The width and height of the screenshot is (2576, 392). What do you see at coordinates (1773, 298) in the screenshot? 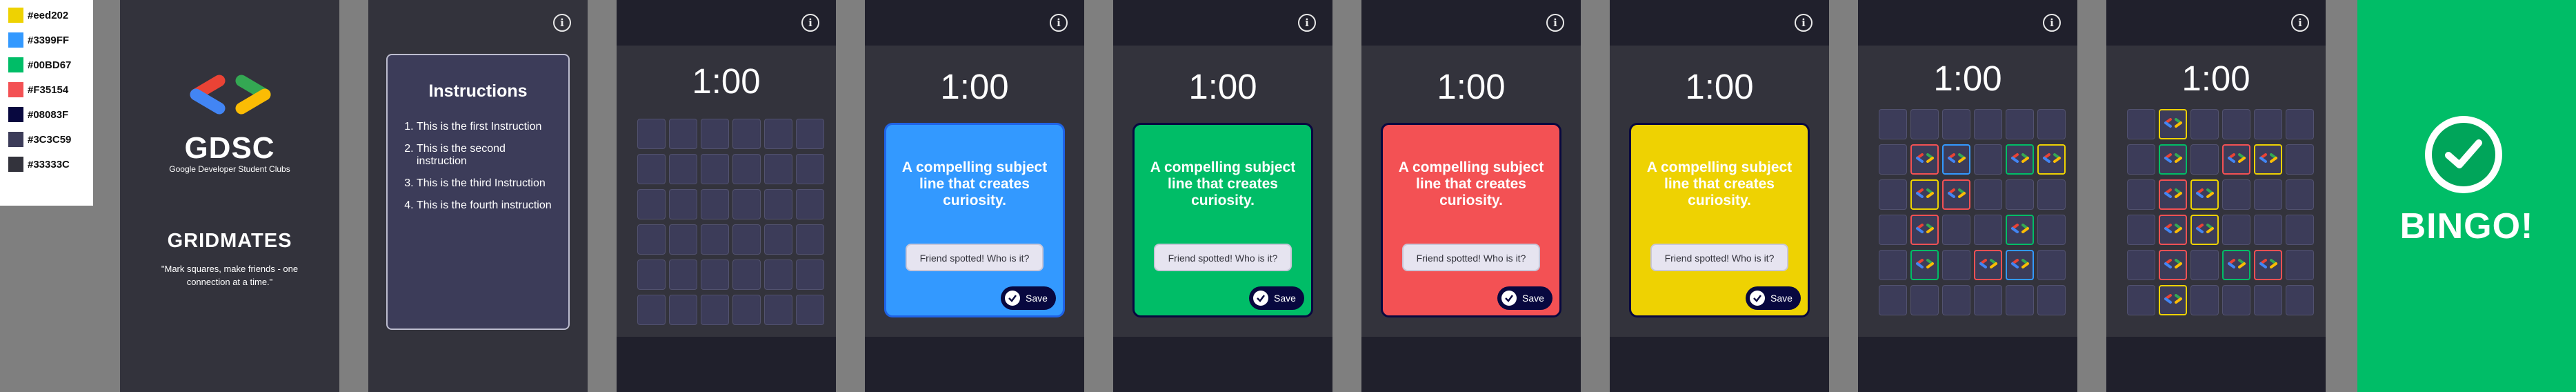
I see `save-button: Save` at bounding box center [1773, 298].